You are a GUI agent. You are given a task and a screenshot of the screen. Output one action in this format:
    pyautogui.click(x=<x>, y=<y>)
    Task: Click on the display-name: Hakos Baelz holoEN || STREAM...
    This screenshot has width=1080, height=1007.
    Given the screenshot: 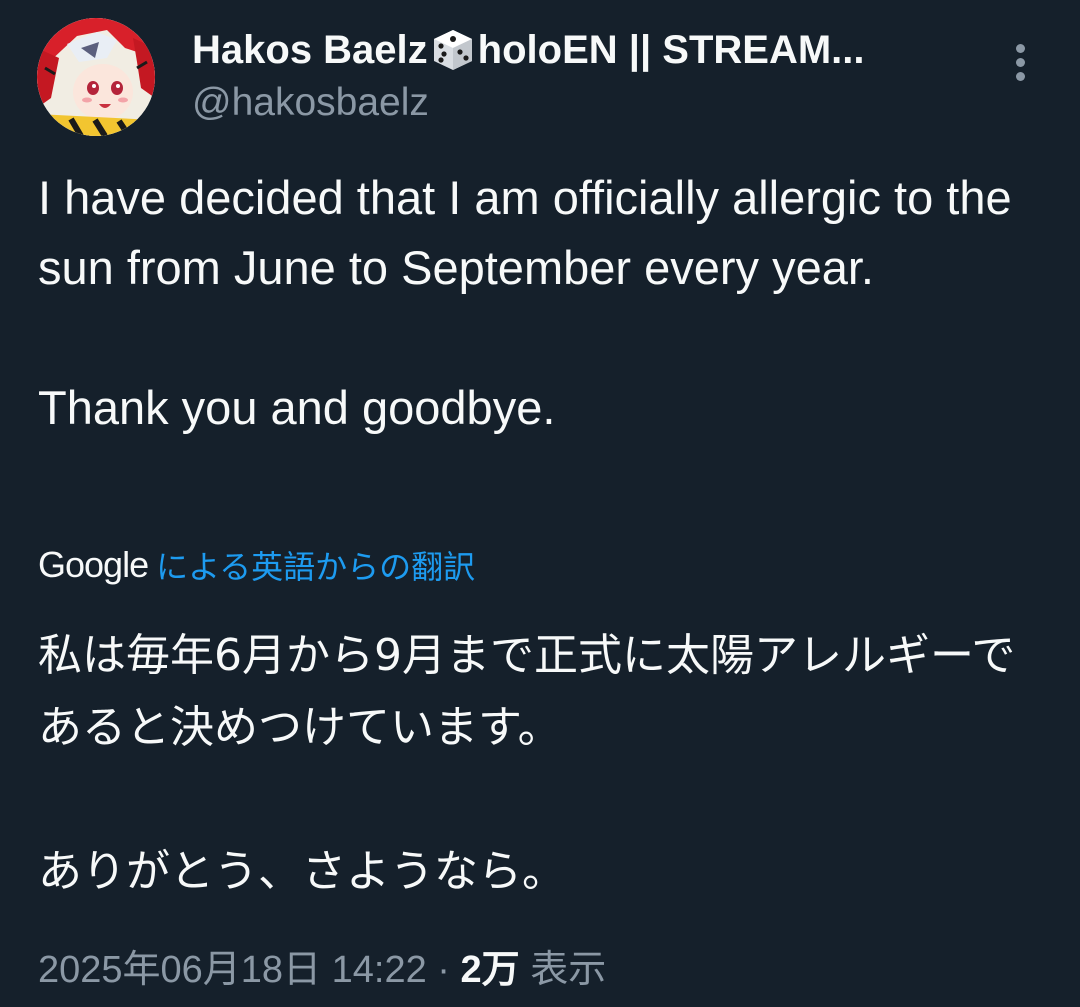 What is the action you would take?
    pyautogui.click(x=572, y=50)
    